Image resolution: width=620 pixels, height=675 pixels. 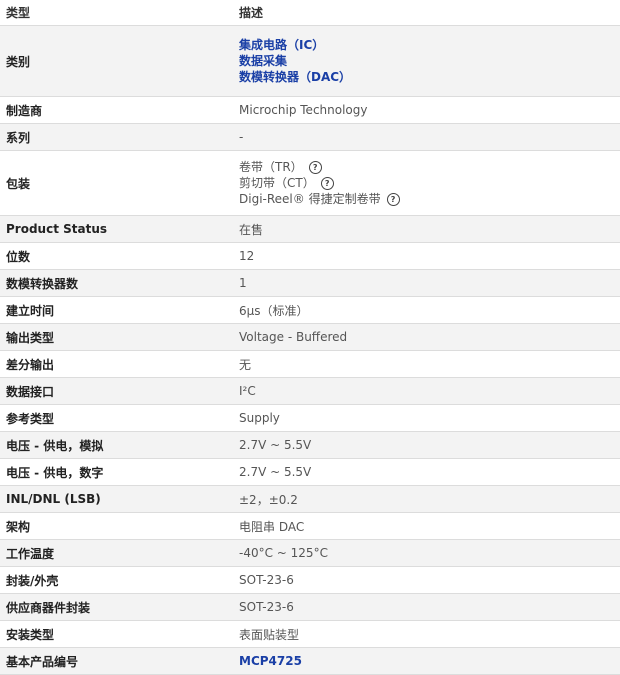 I want to click on row-value: 在售, so click(x=426, y=229).